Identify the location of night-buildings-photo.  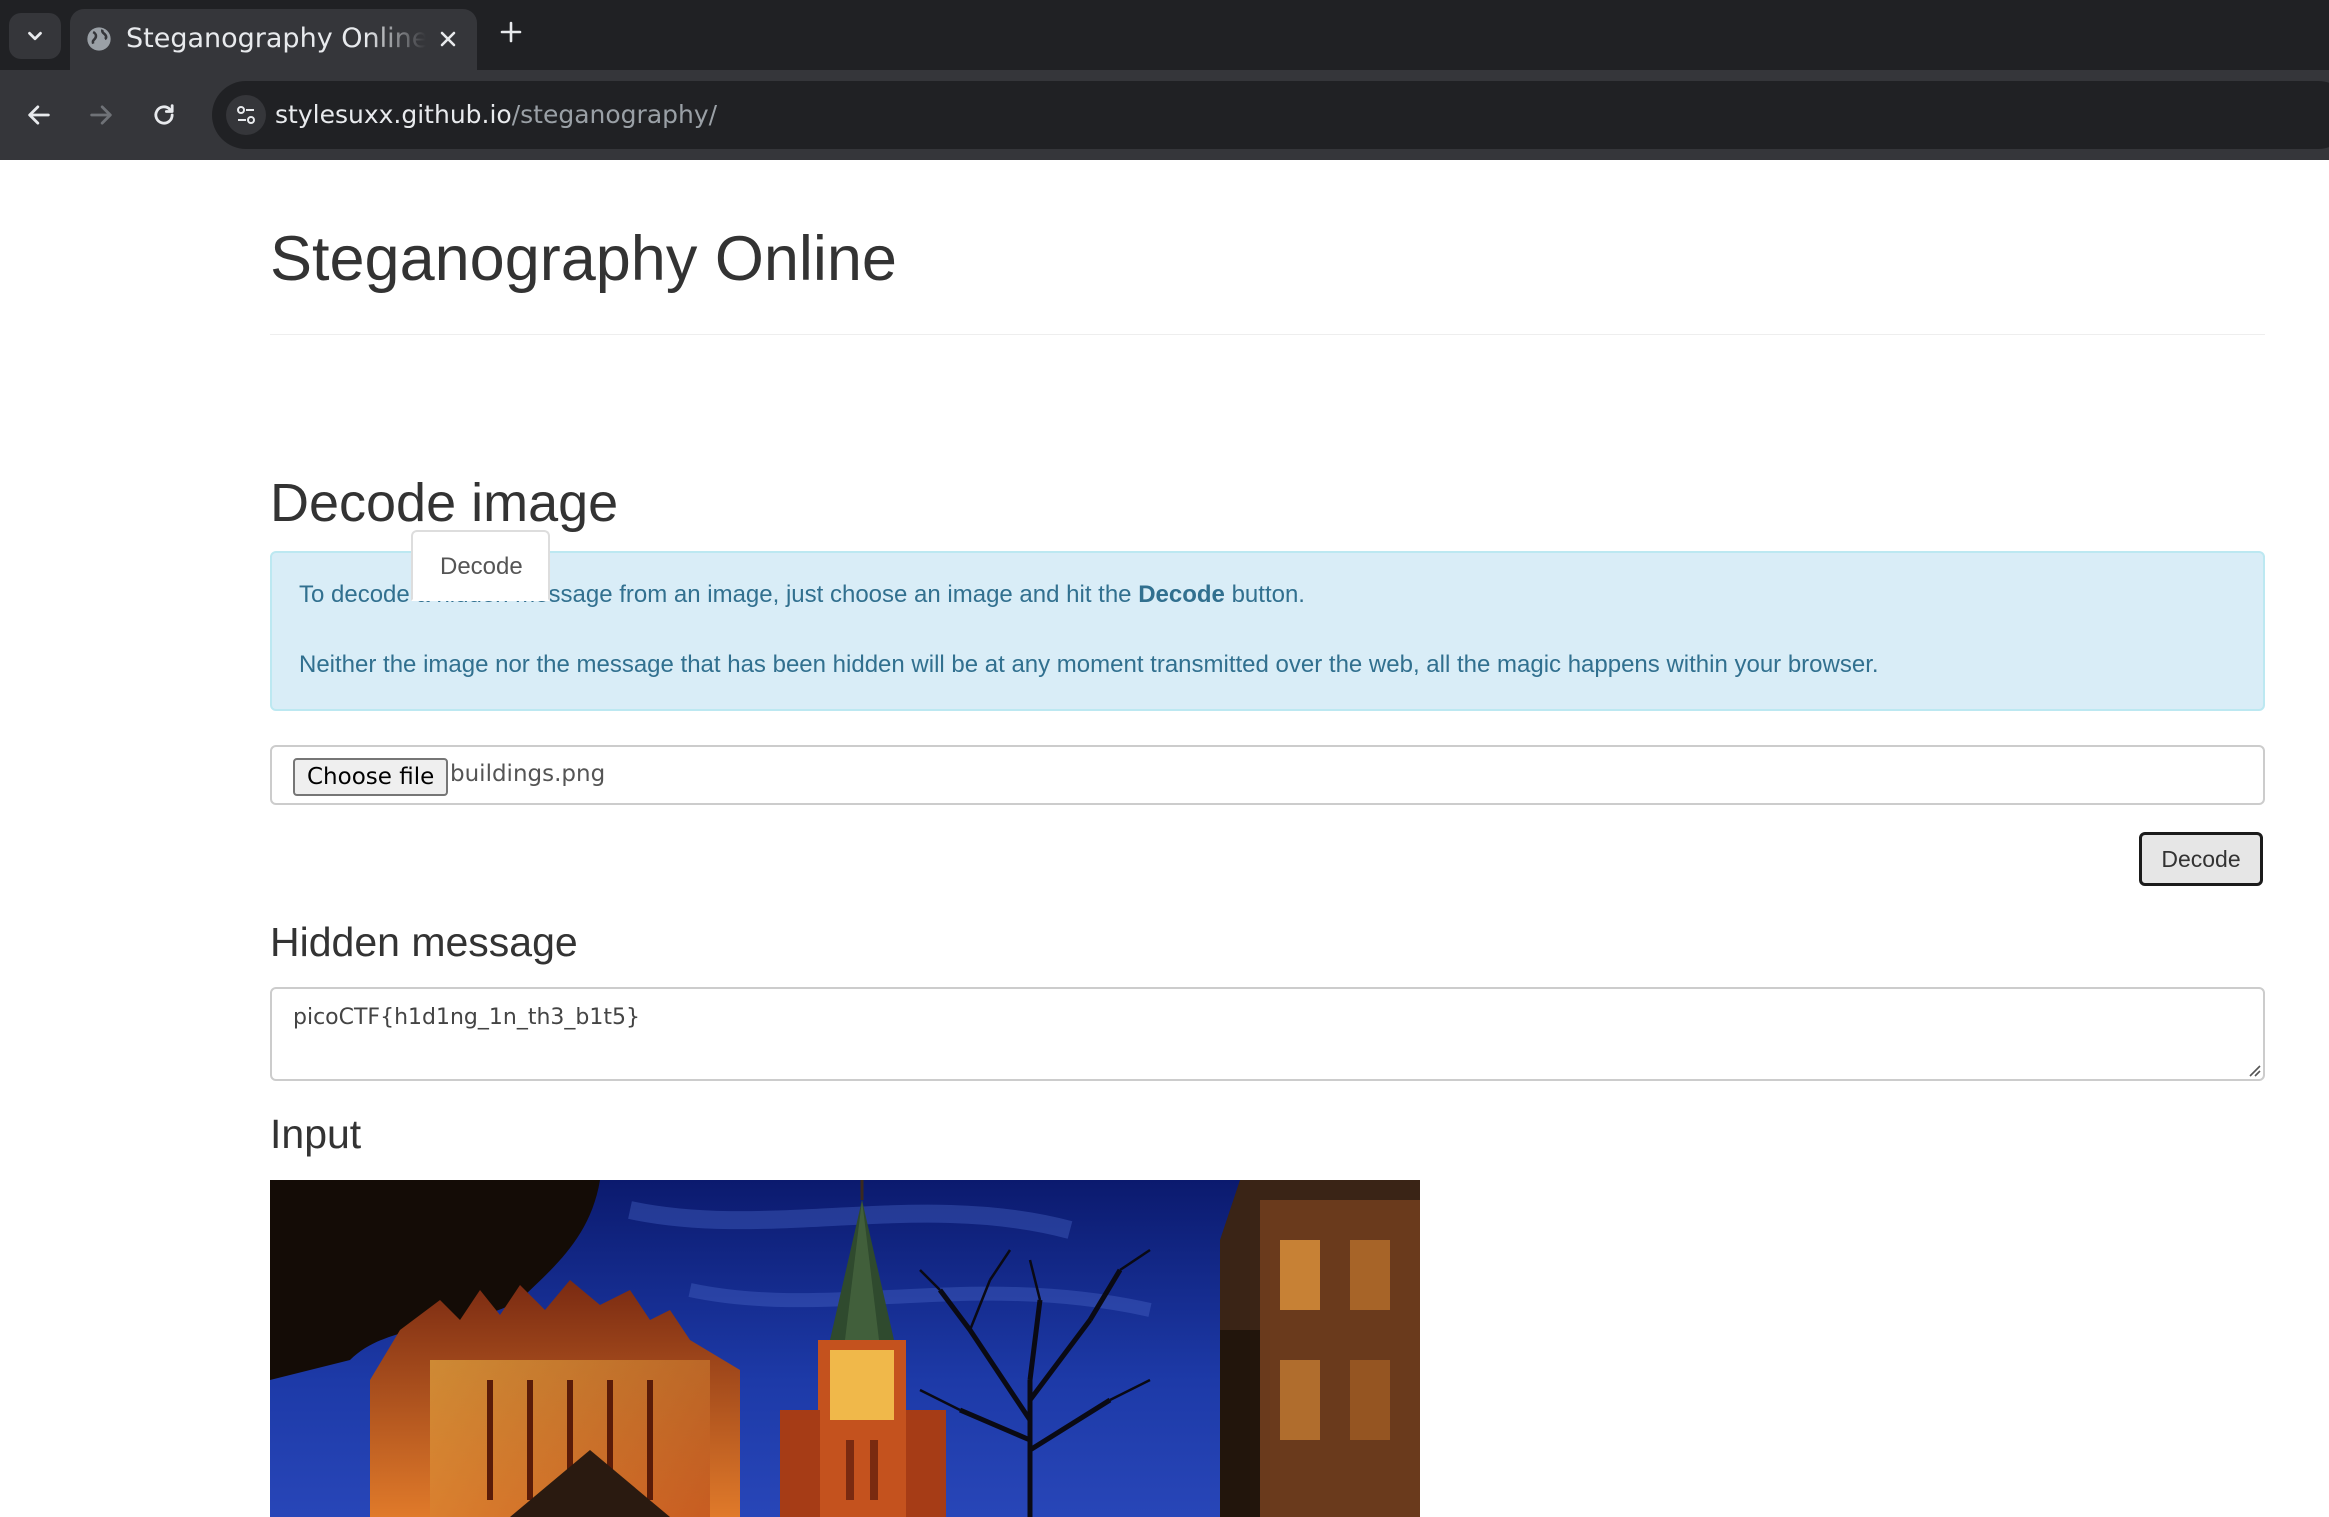
(845, 1348).